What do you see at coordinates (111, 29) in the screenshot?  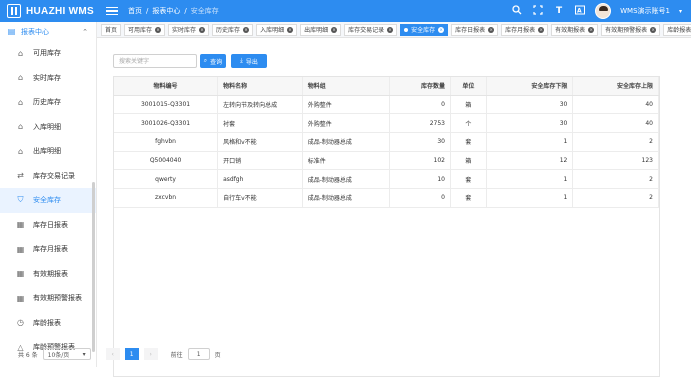 I see `tab-0: 首页` at bounding box center [111, 29].